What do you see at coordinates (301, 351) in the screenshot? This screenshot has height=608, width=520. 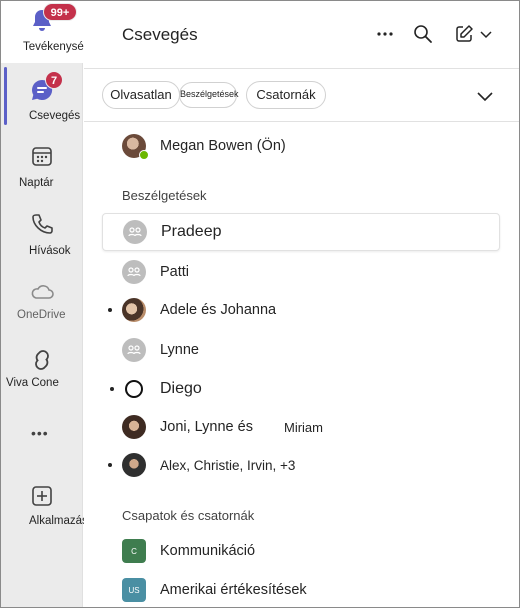 I see `list-item: Lynne` at bounding box center [301, 351].